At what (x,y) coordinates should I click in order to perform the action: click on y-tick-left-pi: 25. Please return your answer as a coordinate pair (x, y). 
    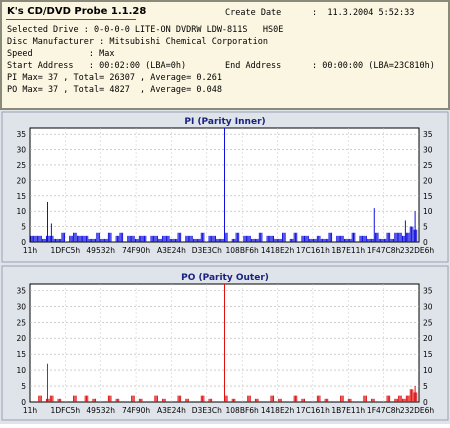
    Looking at the image, I should click on (21, 165).